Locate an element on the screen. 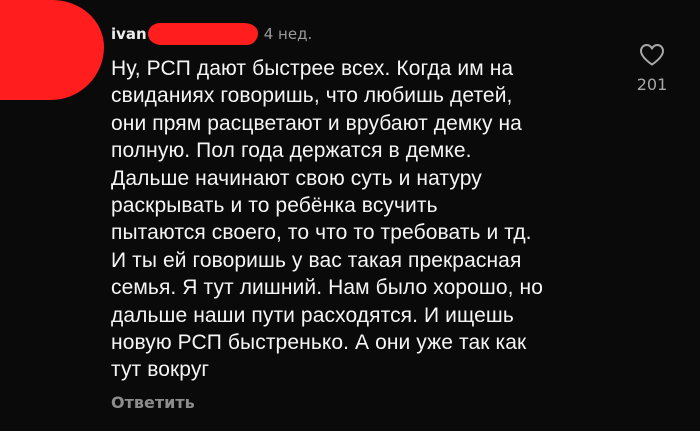  username: ivan is located at coordinates (129, 34).